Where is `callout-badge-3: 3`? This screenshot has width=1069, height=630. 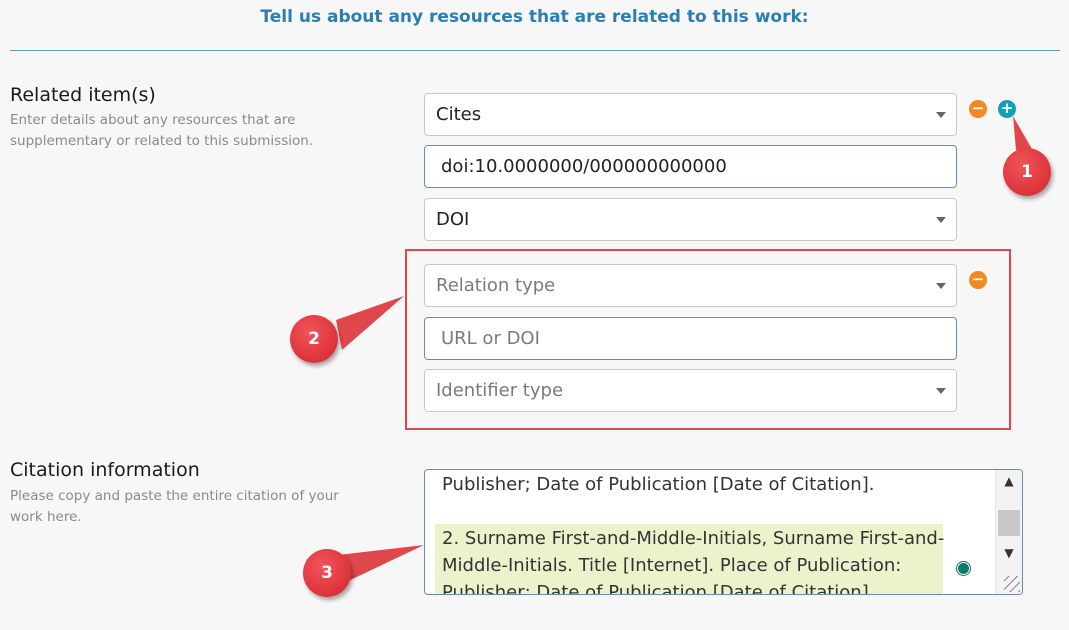 callout-badge-3: 3 is located at coordinates (327, 573).